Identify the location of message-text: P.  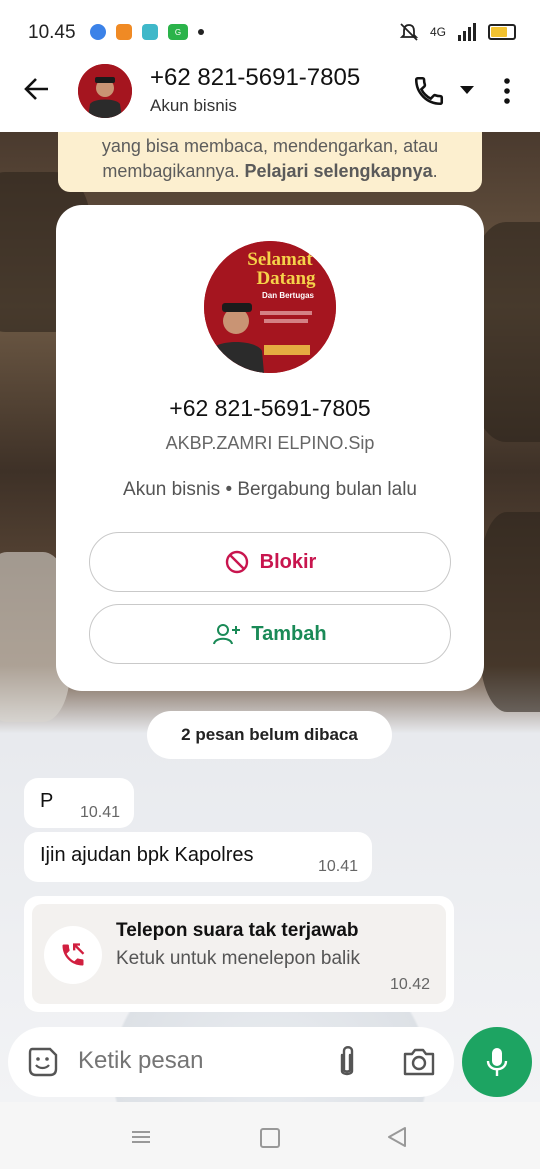
(47, 801).